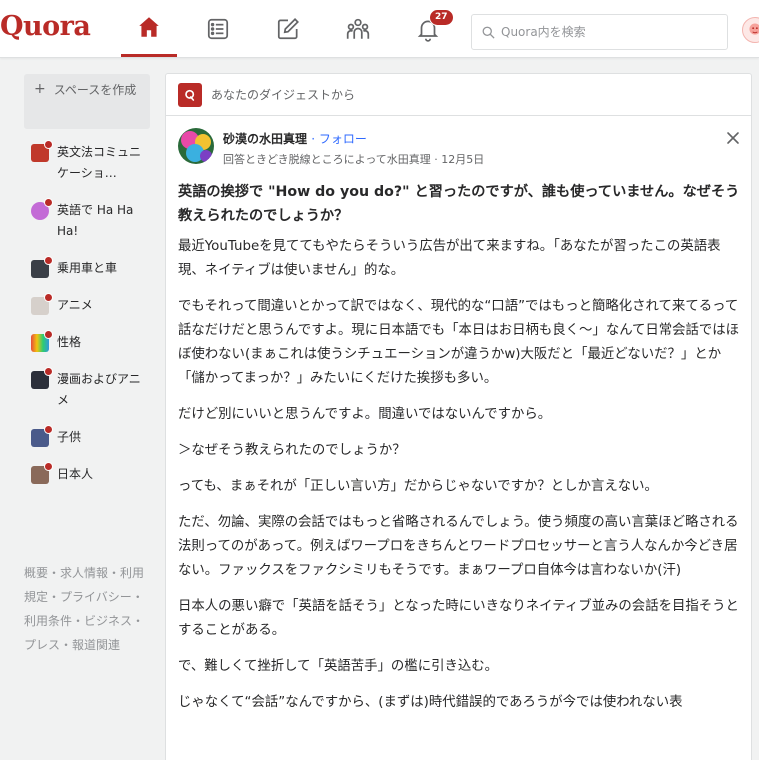  Describe the element at coordinates (343, 139) in the screenshot. I see `follow-button: フォロー` at that location.